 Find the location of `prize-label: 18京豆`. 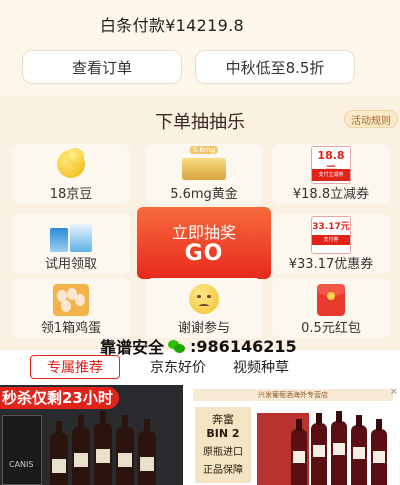

prize-label: 18京豆 is located at coordinates (71, 194).